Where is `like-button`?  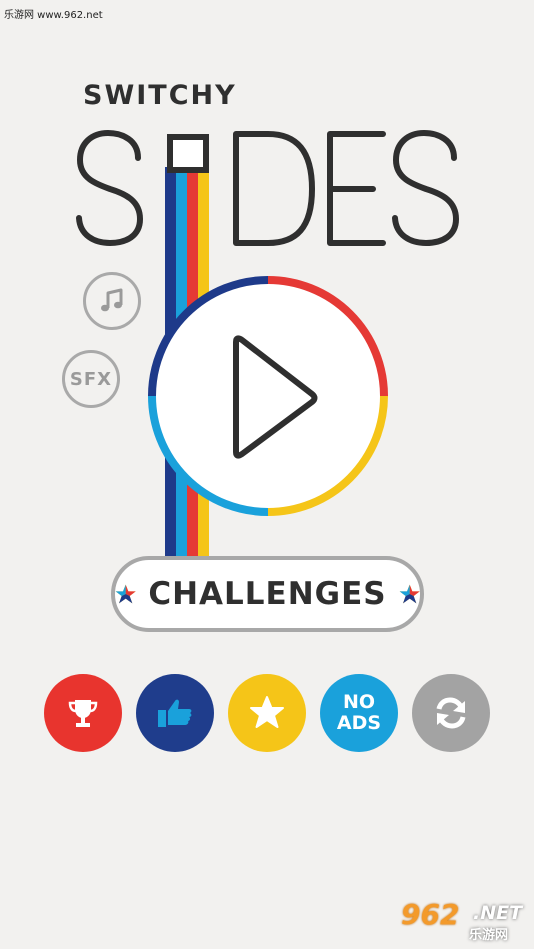 like-button is located at coordinates (175, 713).